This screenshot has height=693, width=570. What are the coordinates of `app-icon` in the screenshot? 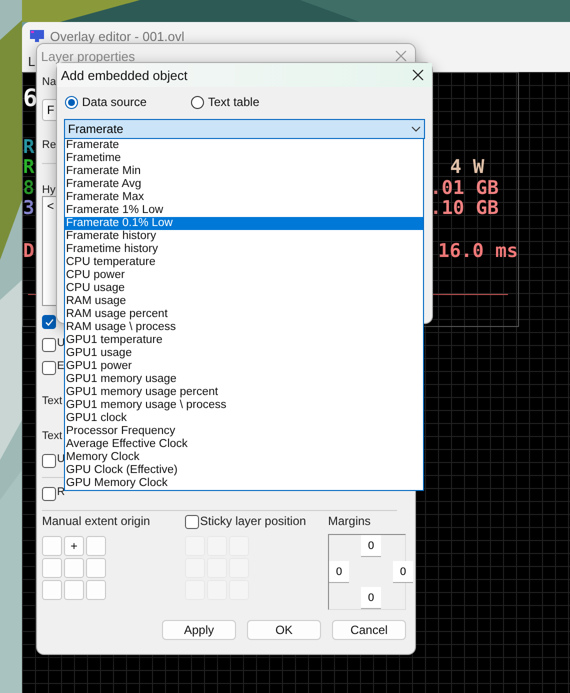 It's located at (37, 36).